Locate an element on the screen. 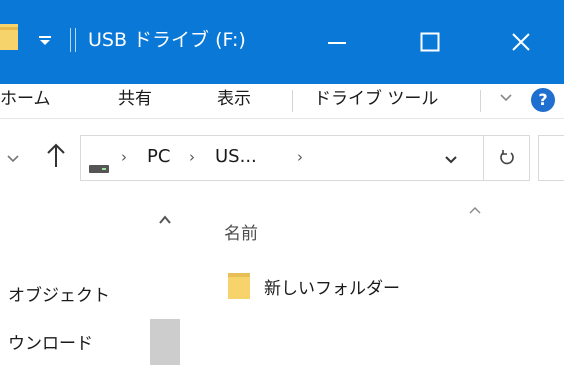 This screenshot has height=365, width=564. nav-item-downloads: ウンロード is located at coordinates (50, 341).